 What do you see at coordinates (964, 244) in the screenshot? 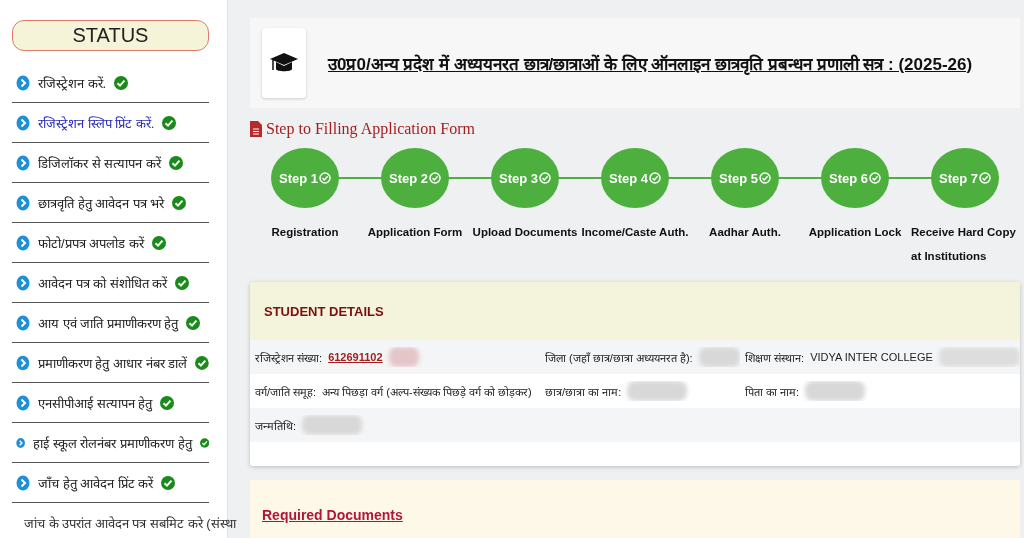
I see `step-label: Receive Hard Copy at Institutions` at bounding box center [964, 244].